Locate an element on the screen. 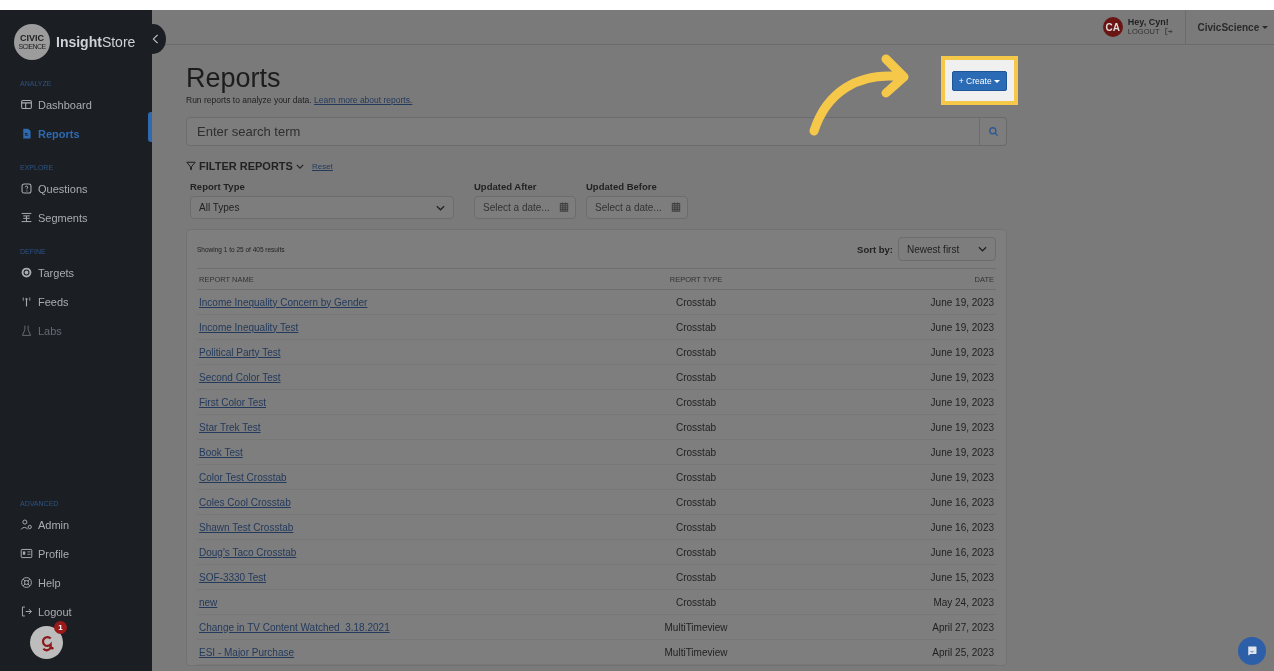  nav-item: Reports is located at coordinates (76, 133).